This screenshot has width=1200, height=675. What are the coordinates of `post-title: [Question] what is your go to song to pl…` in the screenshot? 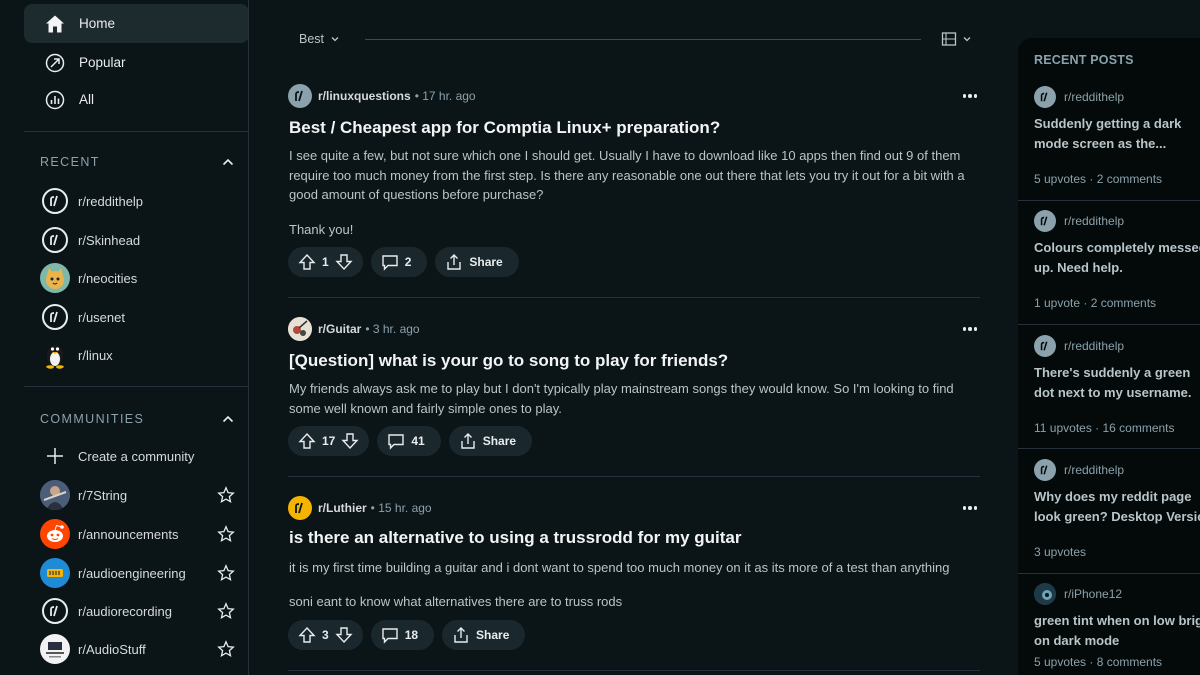 It's located at (508, 361).